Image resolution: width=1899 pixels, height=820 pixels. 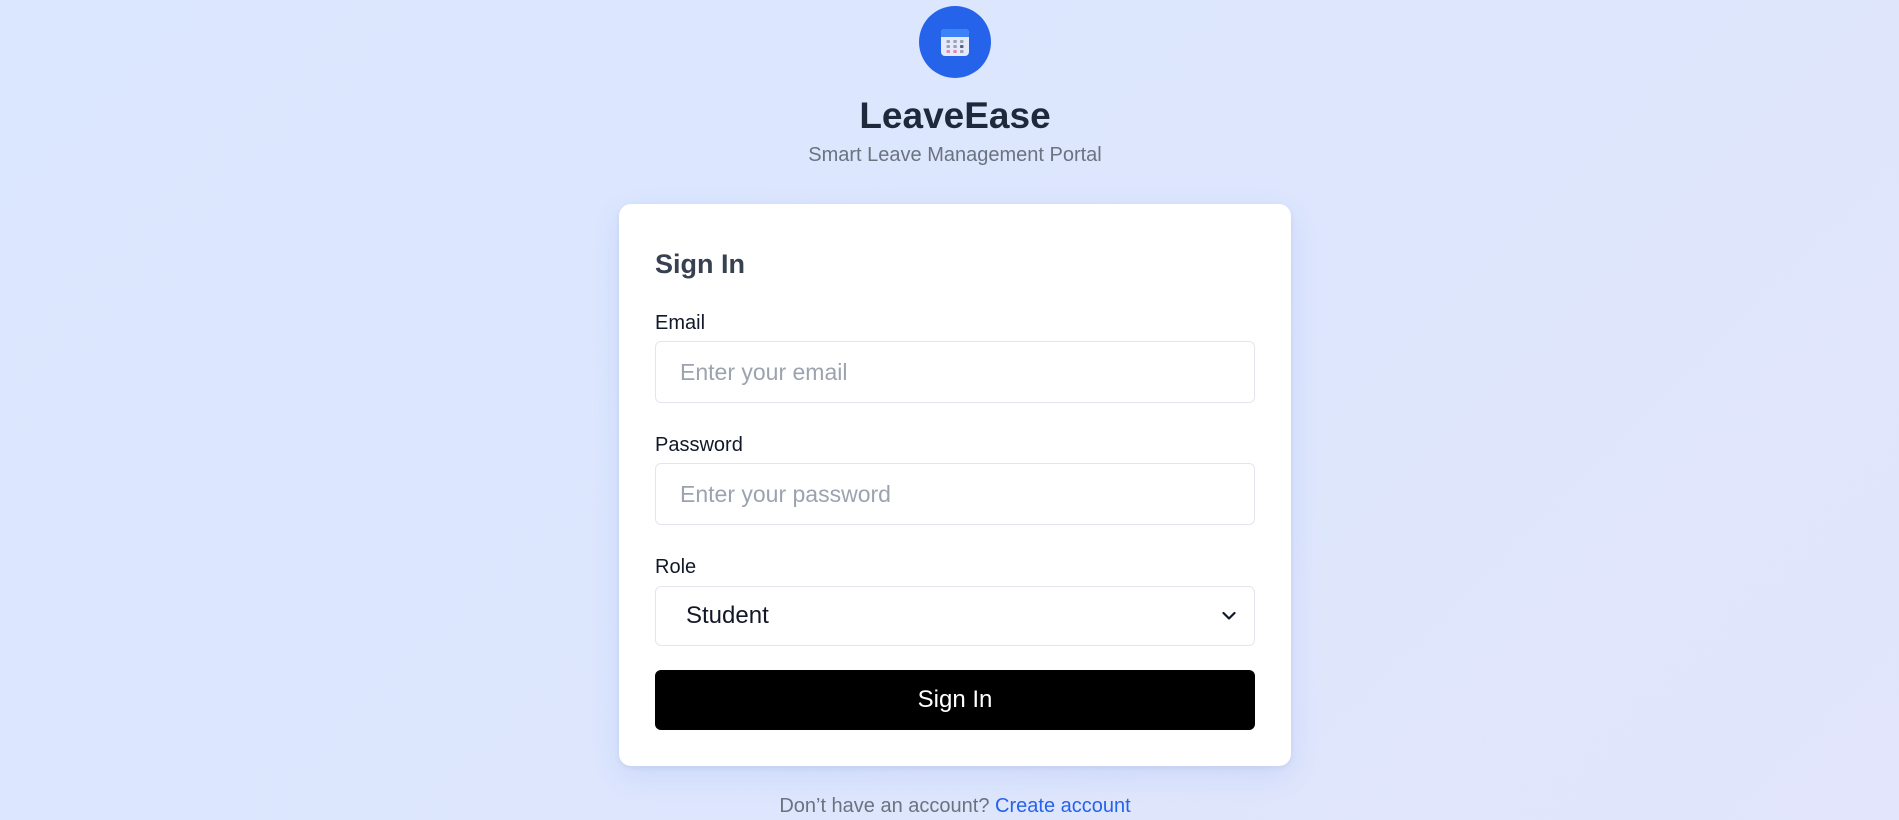 I want to click on logo-badge, so click(x=955, y=42).